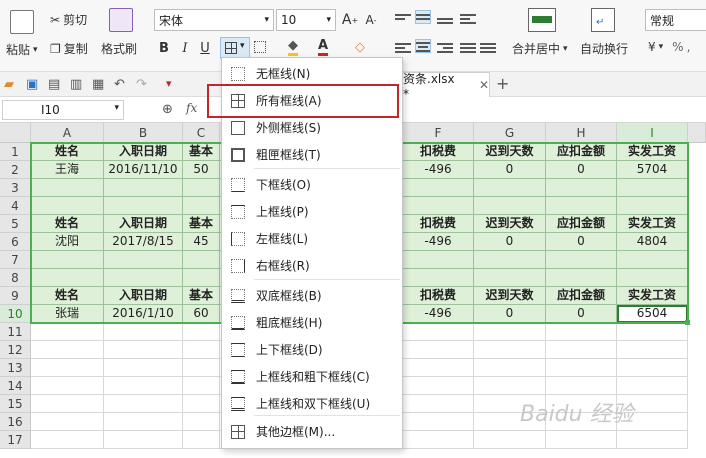  I want to click on table-cell: 50, so click(201, 170).